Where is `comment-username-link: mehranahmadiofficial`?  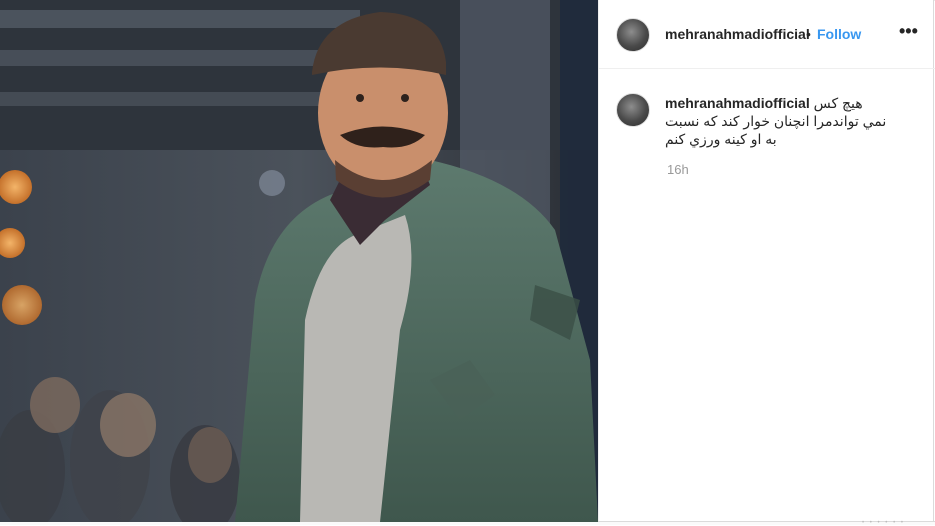
comment-username-link: mehranahmadiofficial is located at coordinates (737, 103).